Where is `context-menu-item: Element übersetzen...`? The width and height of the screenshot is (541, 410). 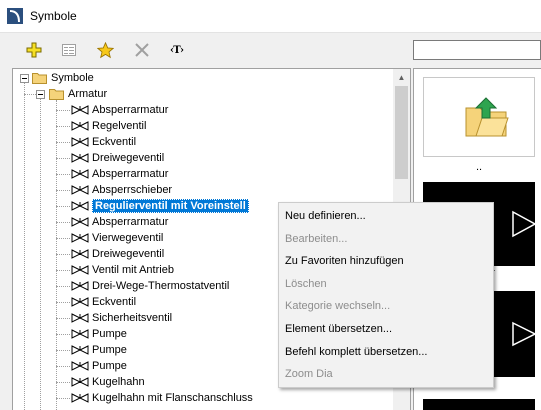 context-menu-item: Element übersetzen... is located at coordinates (338, 329).